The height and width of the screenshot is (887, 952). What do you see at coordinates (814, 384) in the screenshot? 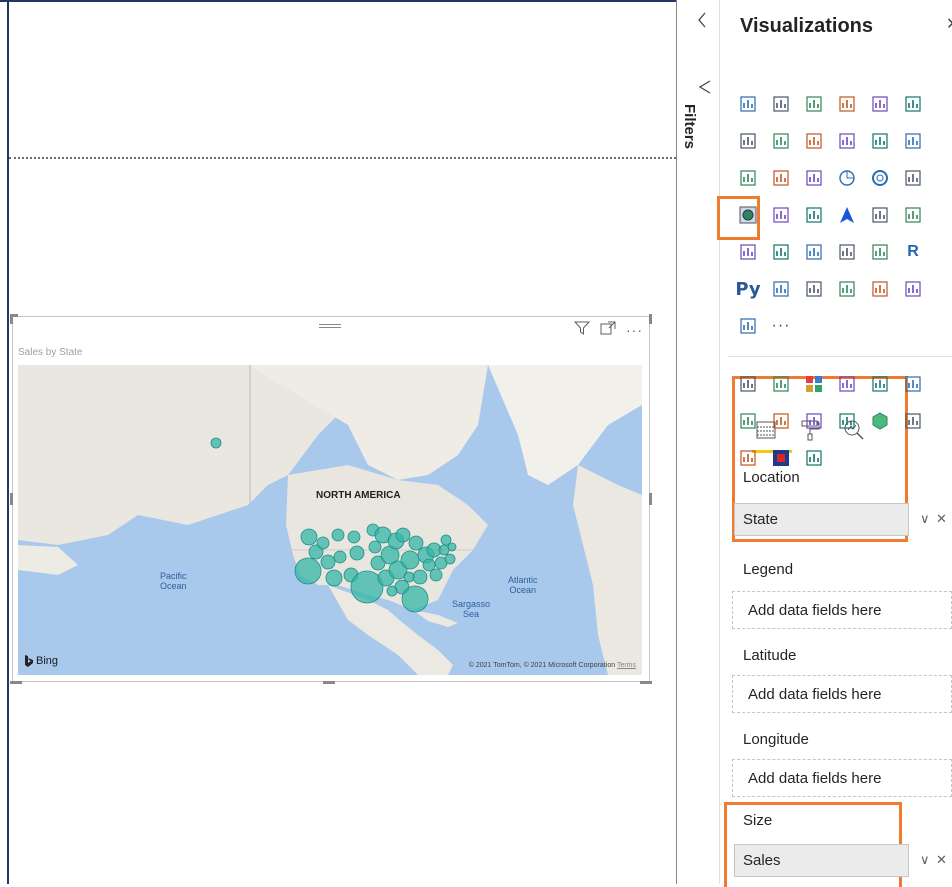
I see `custom-grid-icon` at bounding box center [814, 384].